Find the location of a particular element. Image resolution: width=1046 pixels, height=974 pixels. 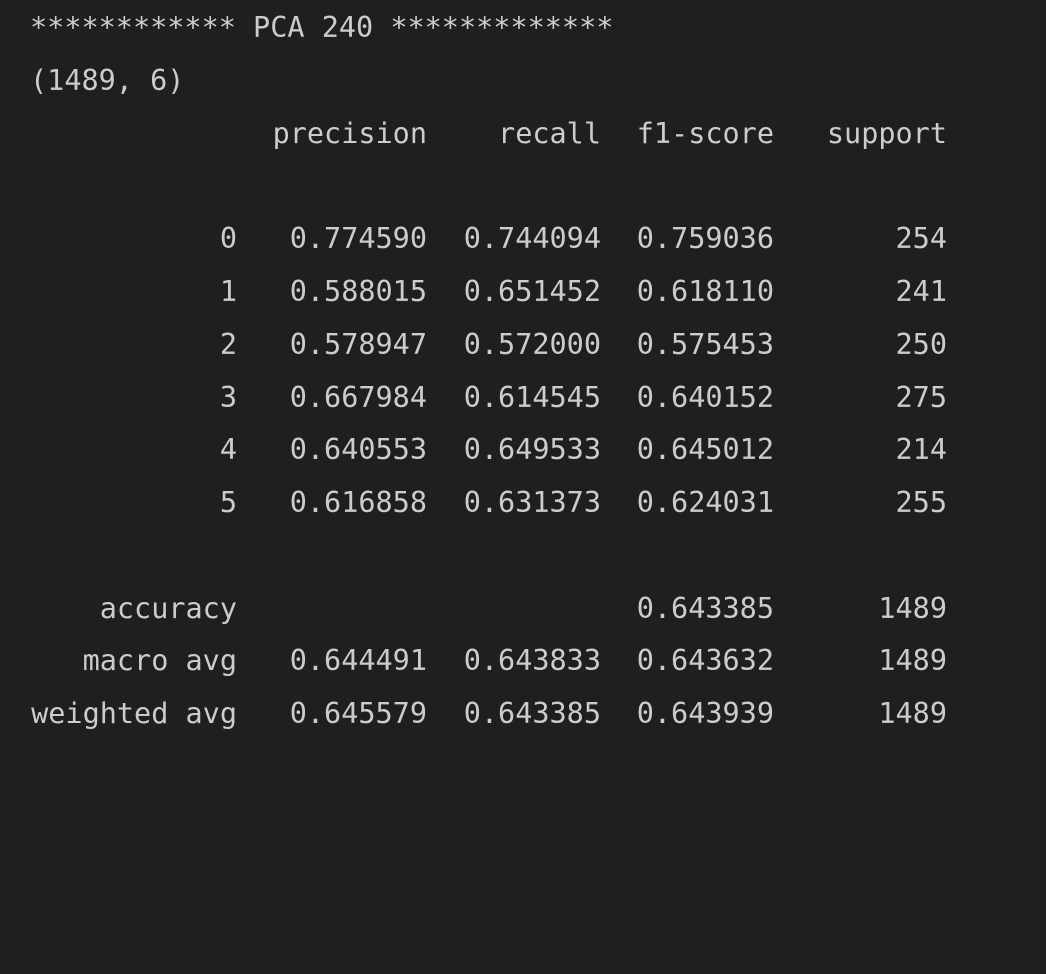

row-label: 5 is located at coordinates (228, 502).